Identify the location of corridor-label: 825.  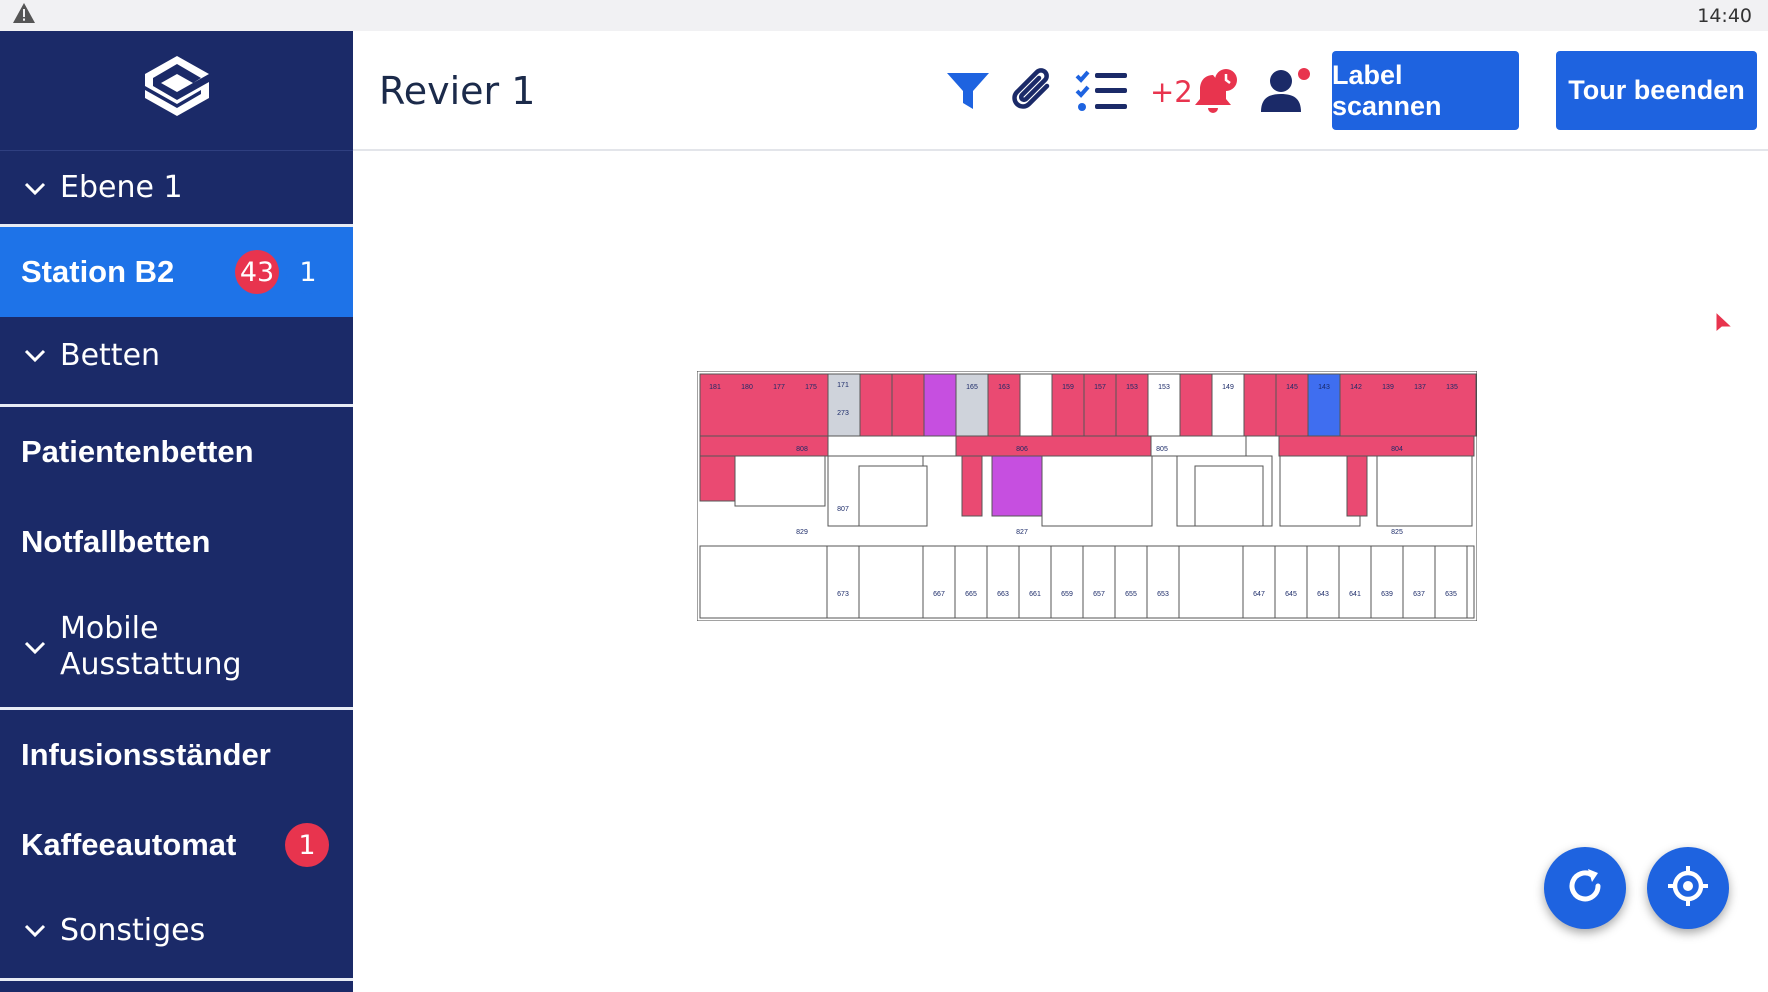
(1397, 532).